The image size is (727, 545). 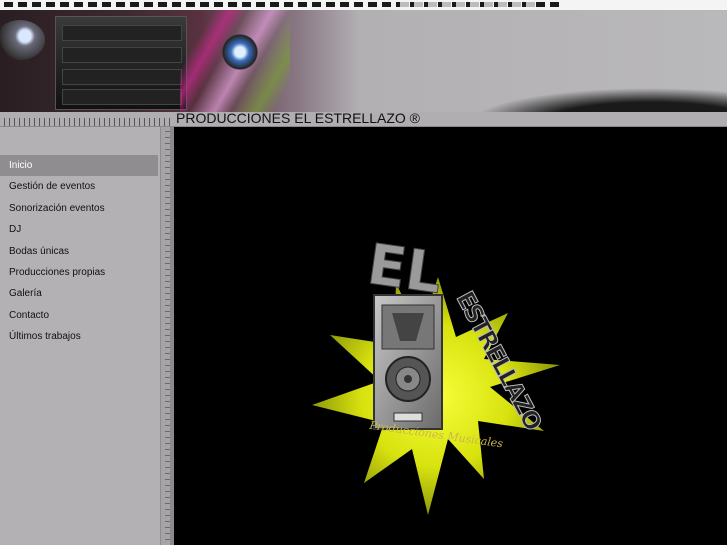 I want to click on nav-item-gestion-eventos: Gestión de eventos, so click(x=79, y=186).